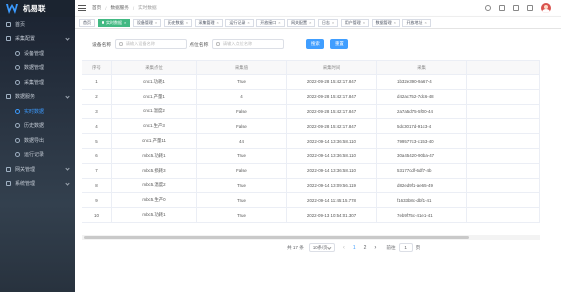  I want to click on tag-label: 首页, so click(87, 22).